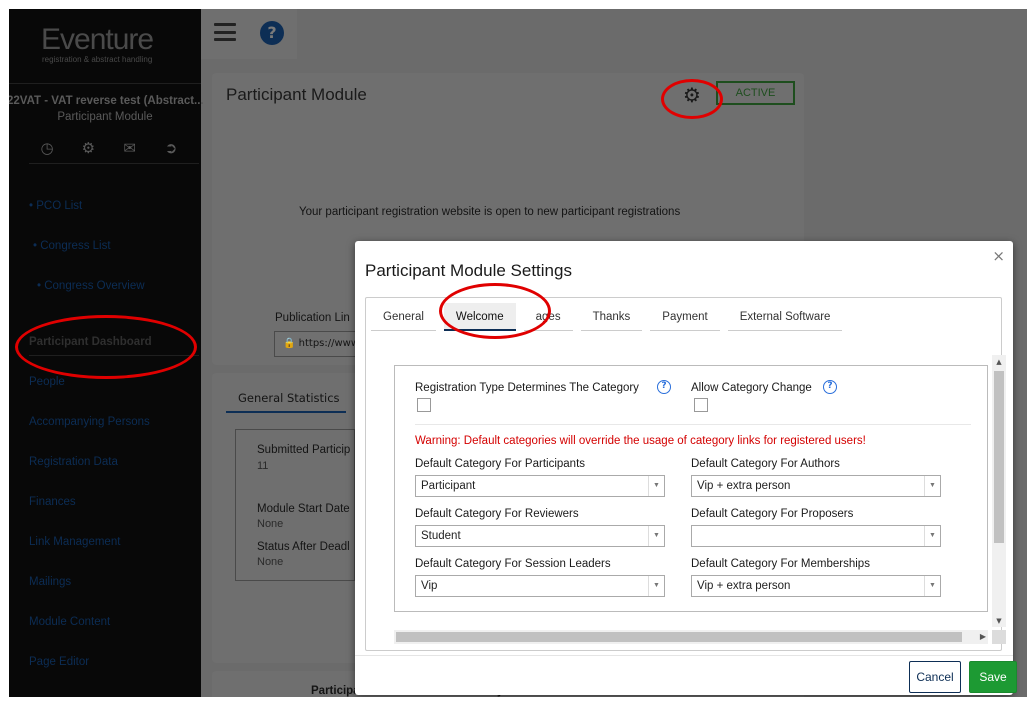 This screenshot has width=1034, height=704. Describe the element at coordinates (935, 677) in the screenshot. I see `cancel-button: Cancel` at that location.